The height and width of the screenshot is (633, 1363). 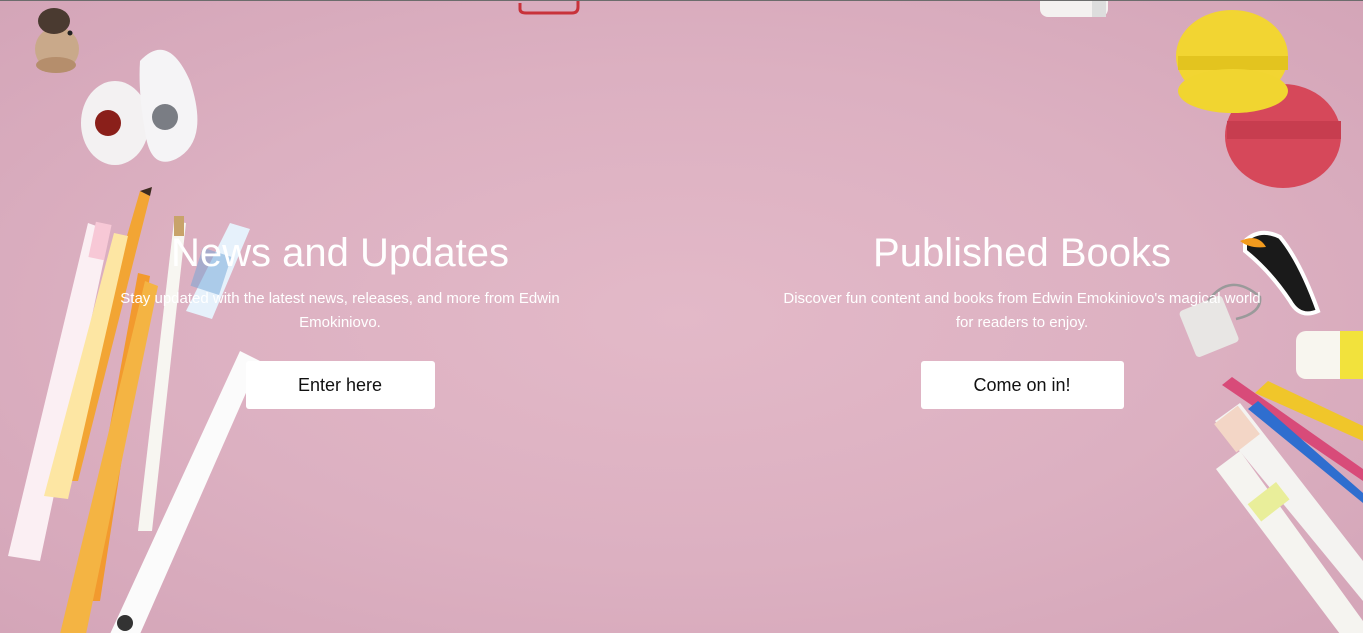 What do you see at coordinates (139, 107) in the screenshot?
I see `eraser-icon` at bounding box center [139, 107].